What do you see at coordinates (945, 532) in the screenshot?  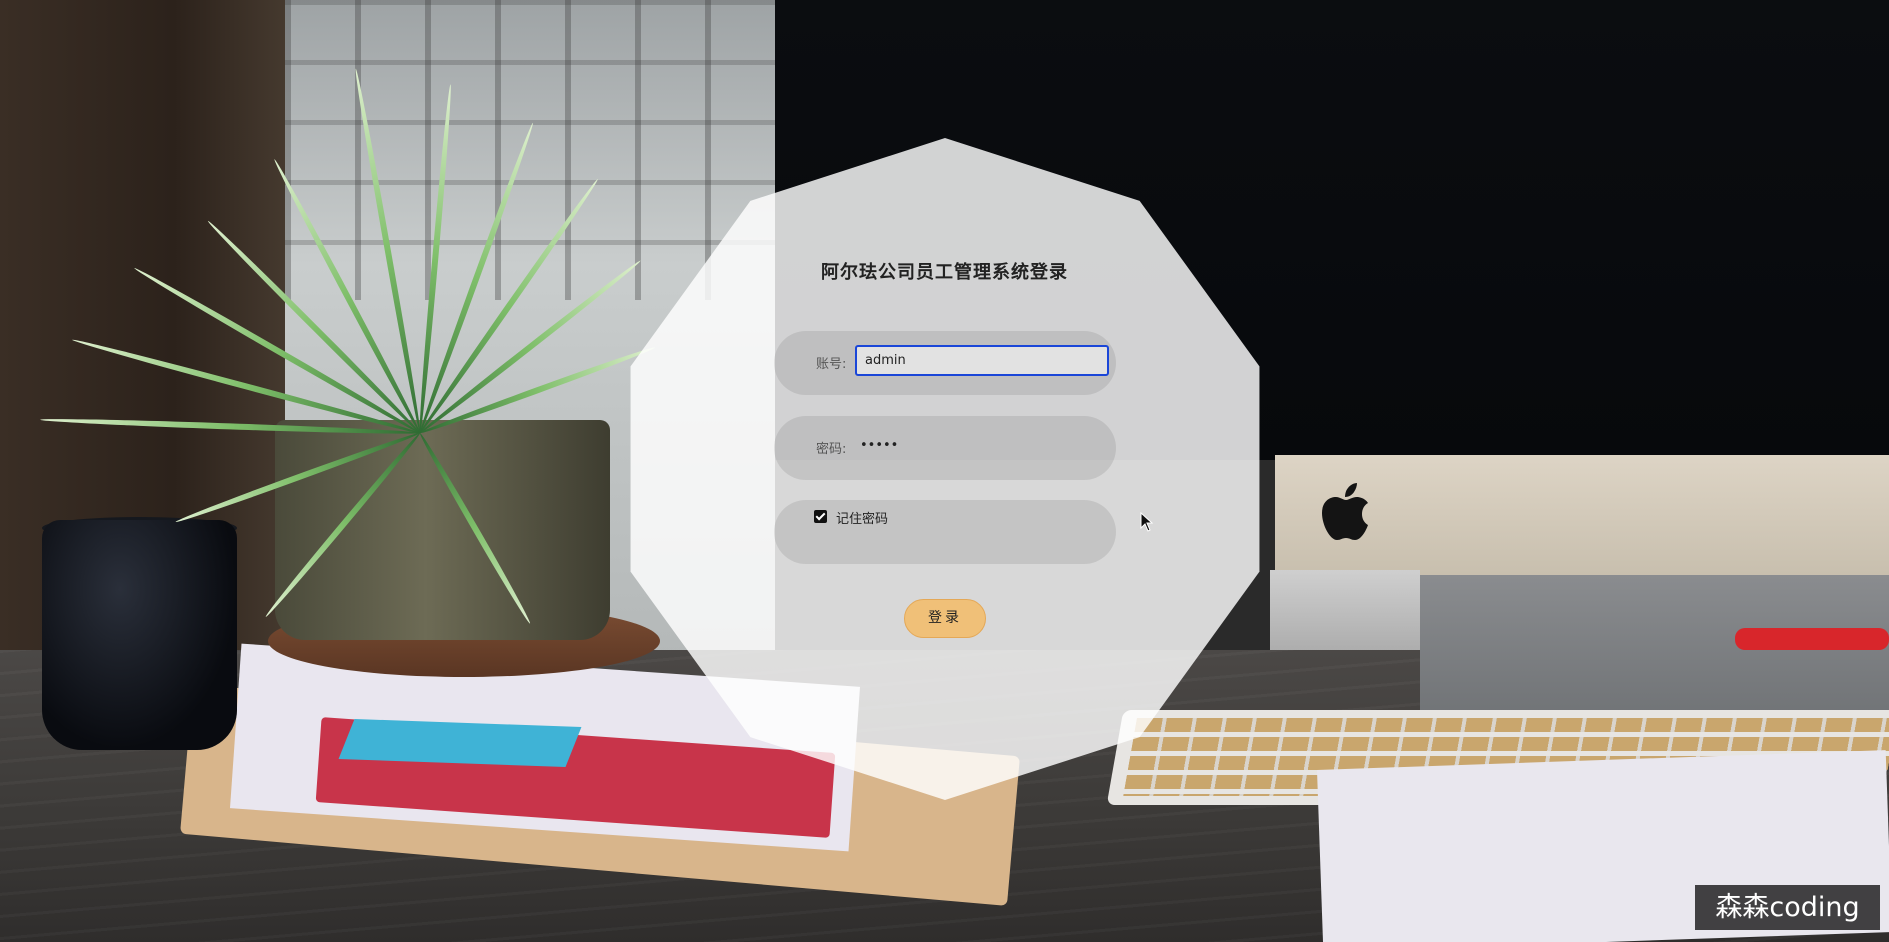 I see `remember-row: 记住密码` at bounding box center [945, 532].